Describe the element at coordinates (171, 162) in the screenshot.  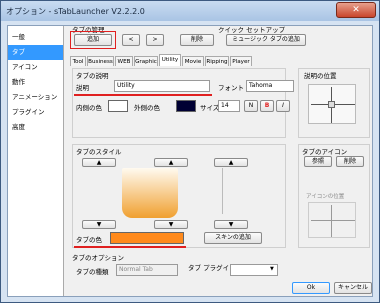
I see `style-up-2: ▲` at that location.